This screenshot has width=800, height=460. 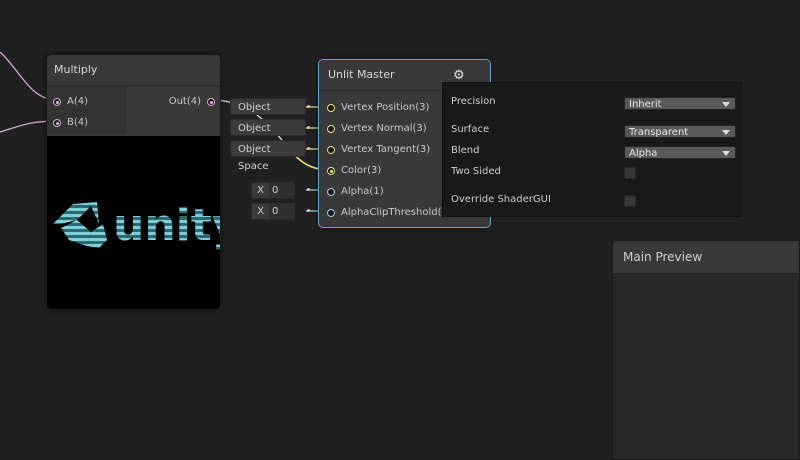 What do you see at coordinates (659, 132) in the screenshot?
I see `surface-value: Transparent` at bounding box center [659, 132].